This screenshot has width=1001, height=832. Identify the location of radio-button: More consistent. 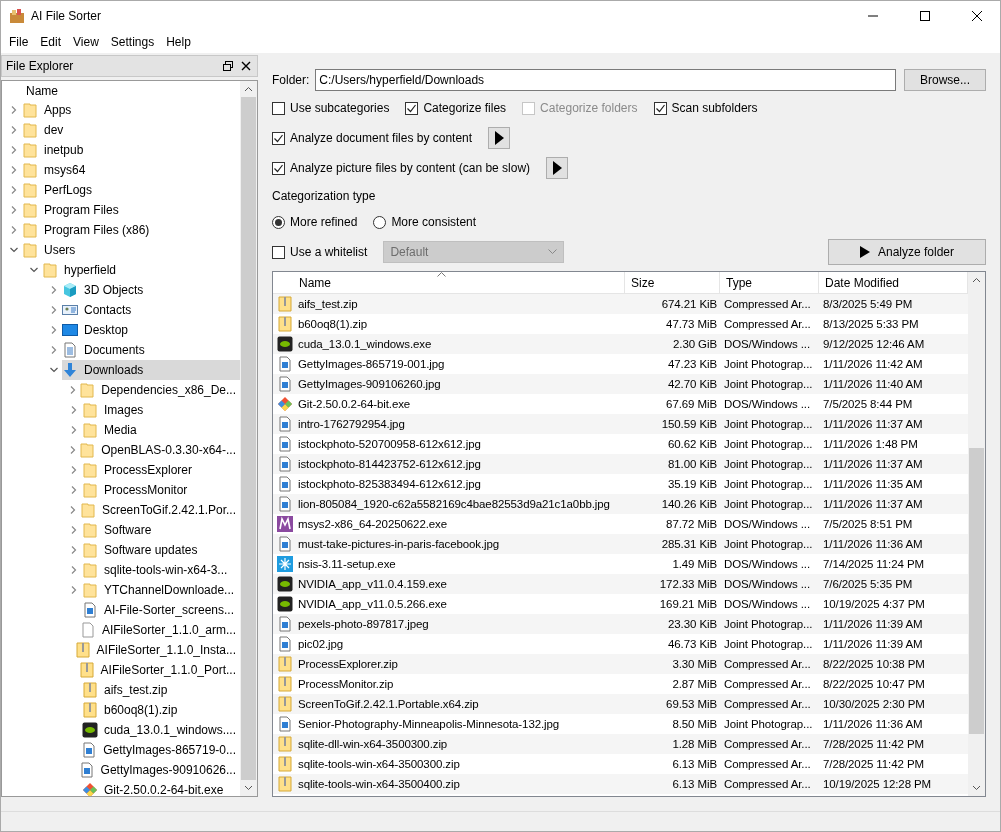
(425, 222).